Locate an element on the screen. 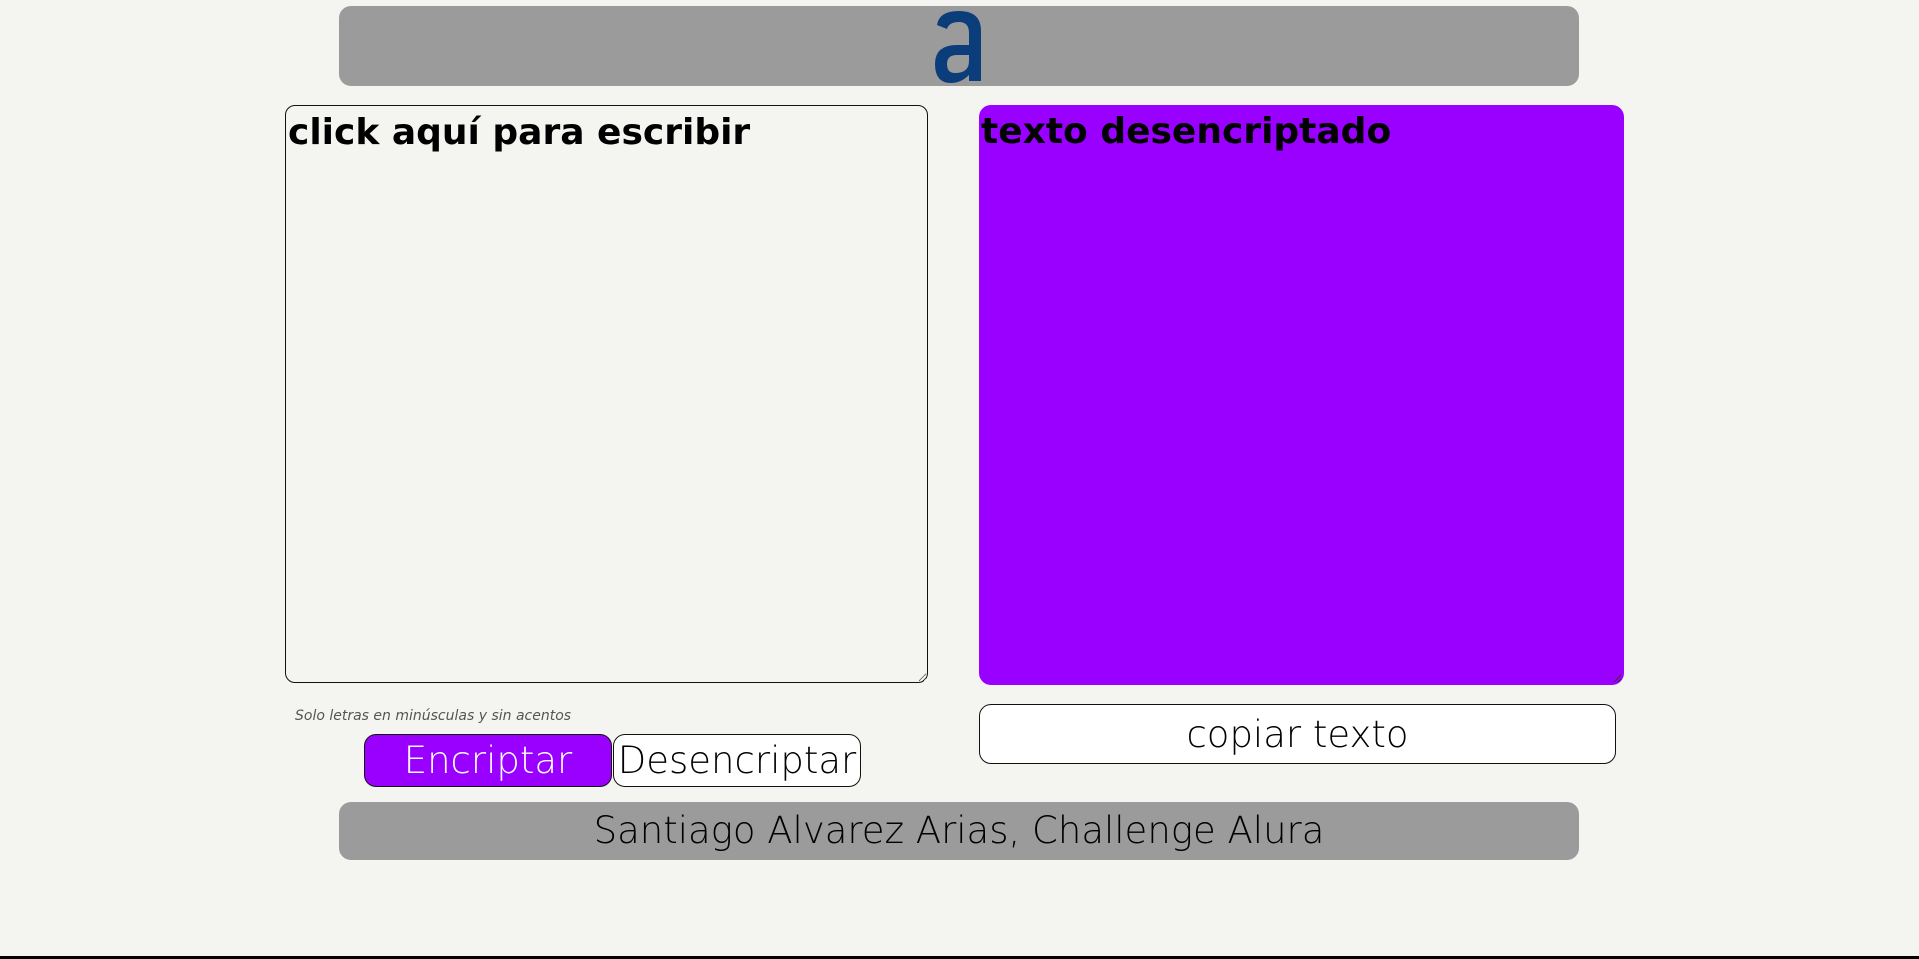 The height and width of the screenshot is (959, 1919). encrypt-button: Encriptar is located at coordinates (488, 760).